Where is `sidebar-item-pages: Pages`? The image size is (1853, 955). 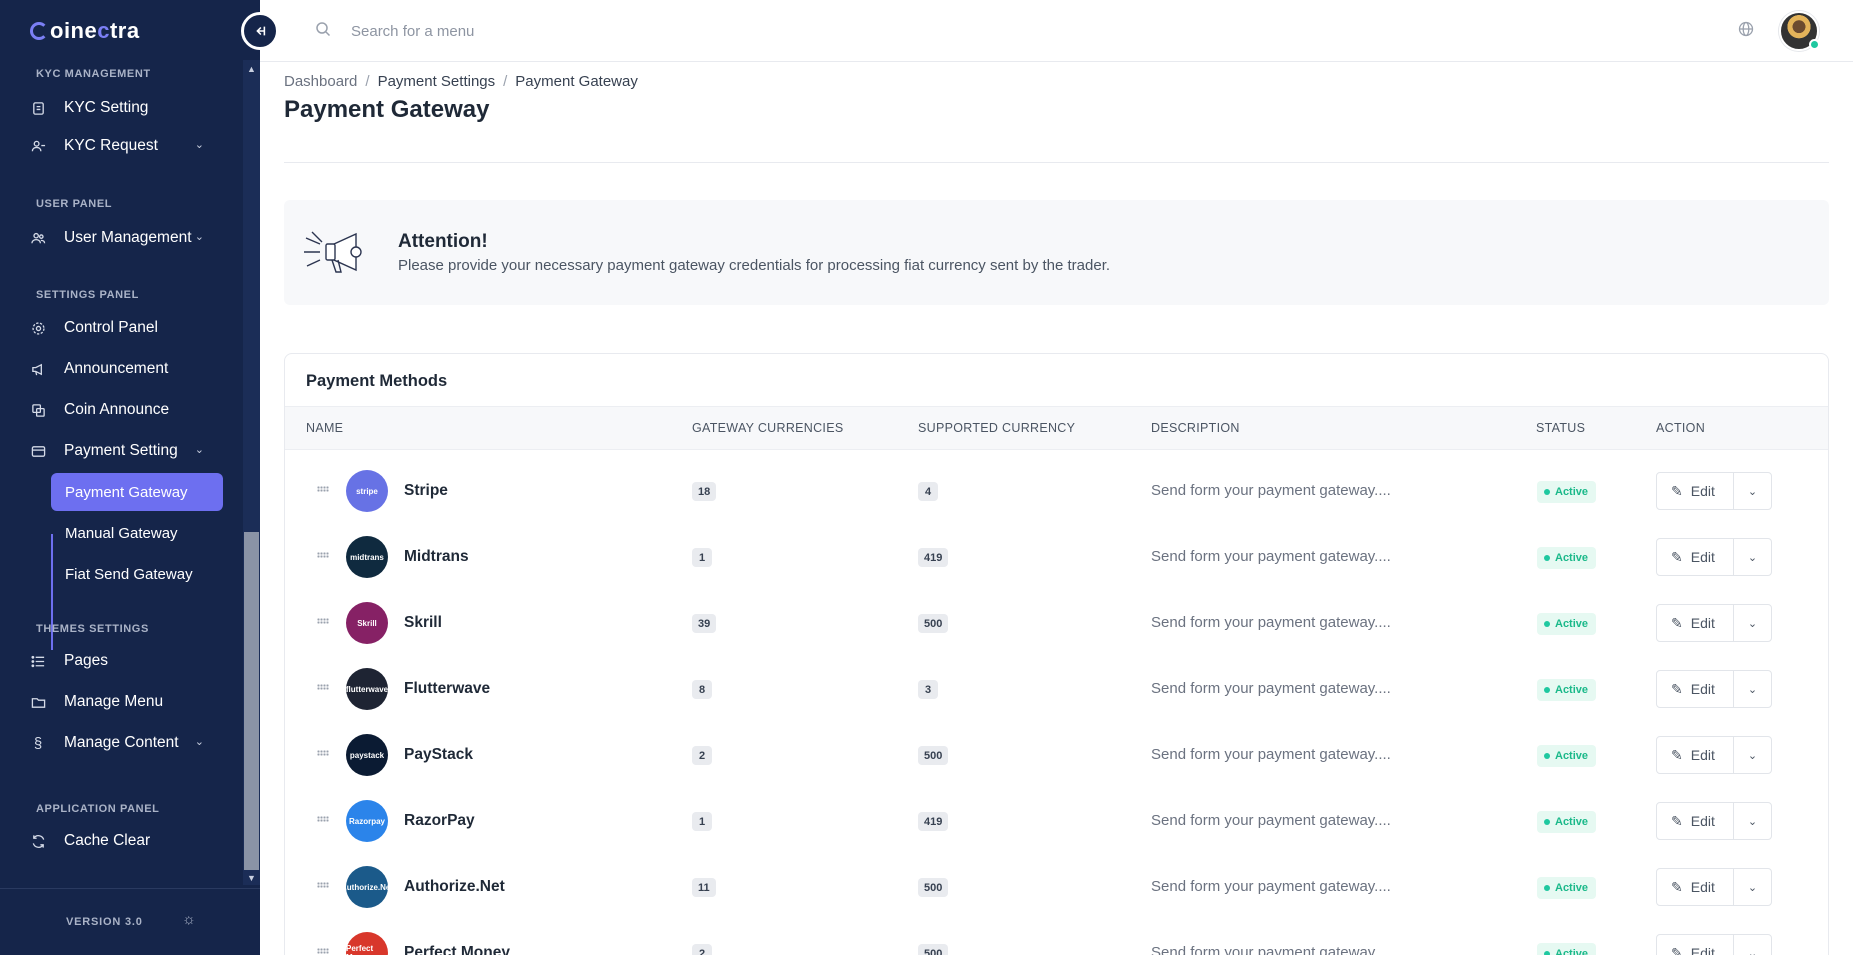
sidebar-item-pages: Pages is located at coordinates (126, 661).